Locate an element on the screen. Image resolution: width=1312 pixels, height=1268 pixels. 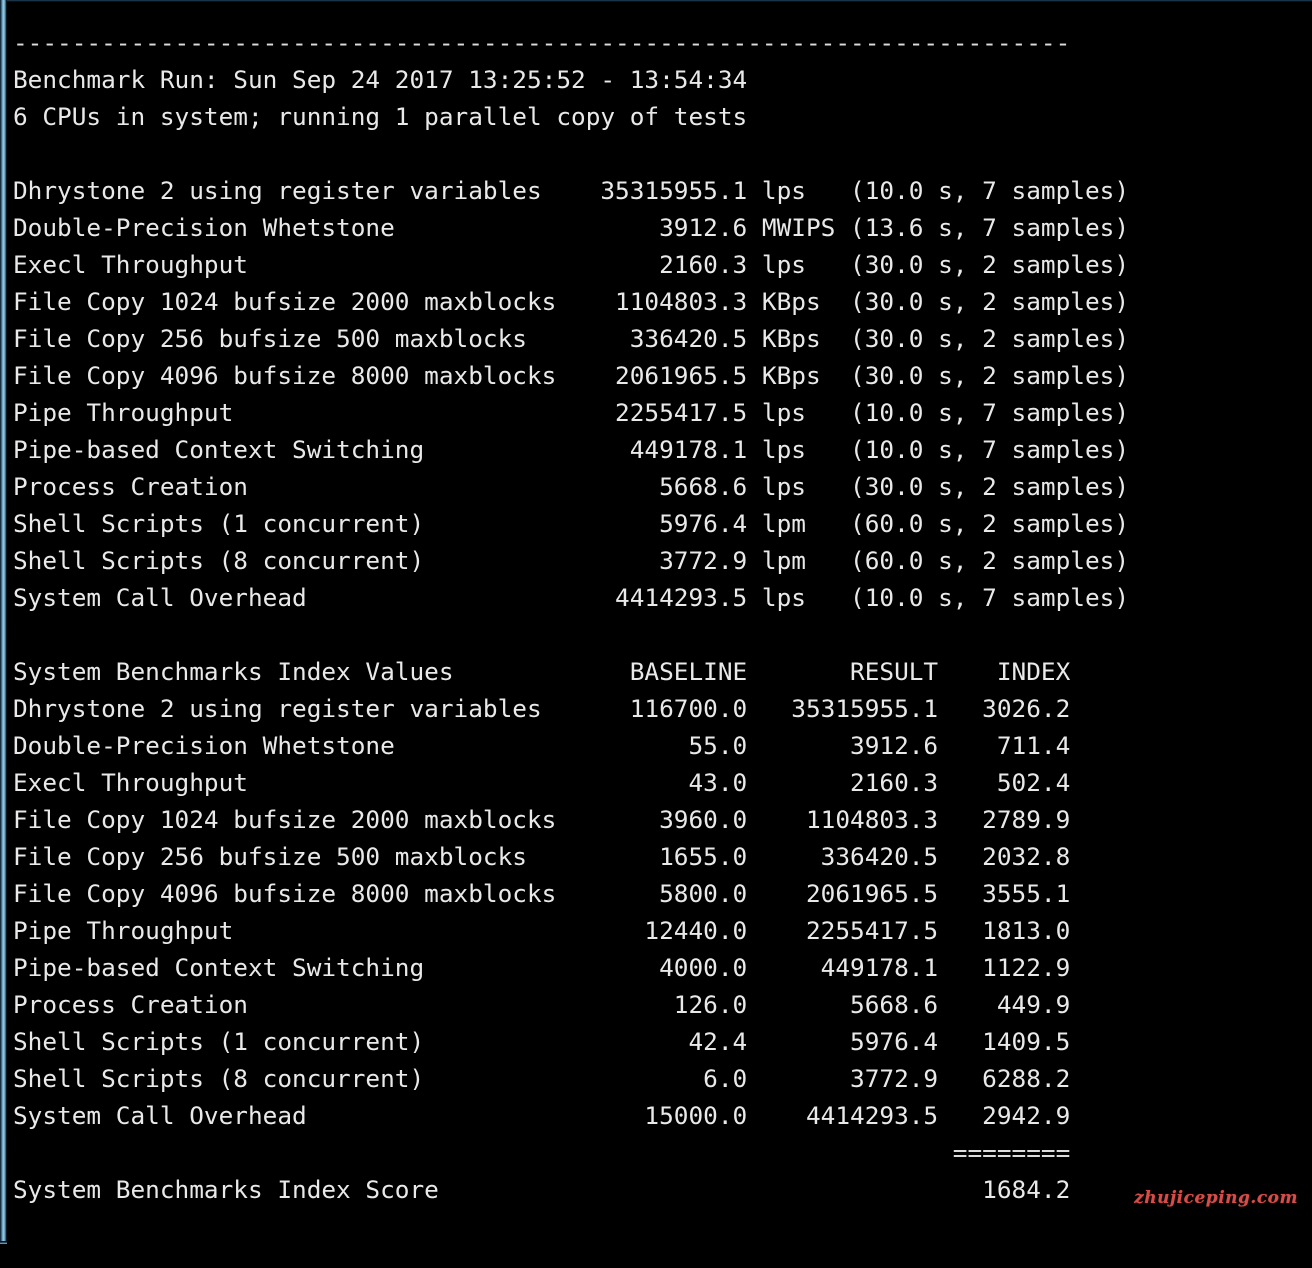
index-table-row-8: Process Creation 126.0 5668.6 449.9 is located at coordinates (542, 1005).